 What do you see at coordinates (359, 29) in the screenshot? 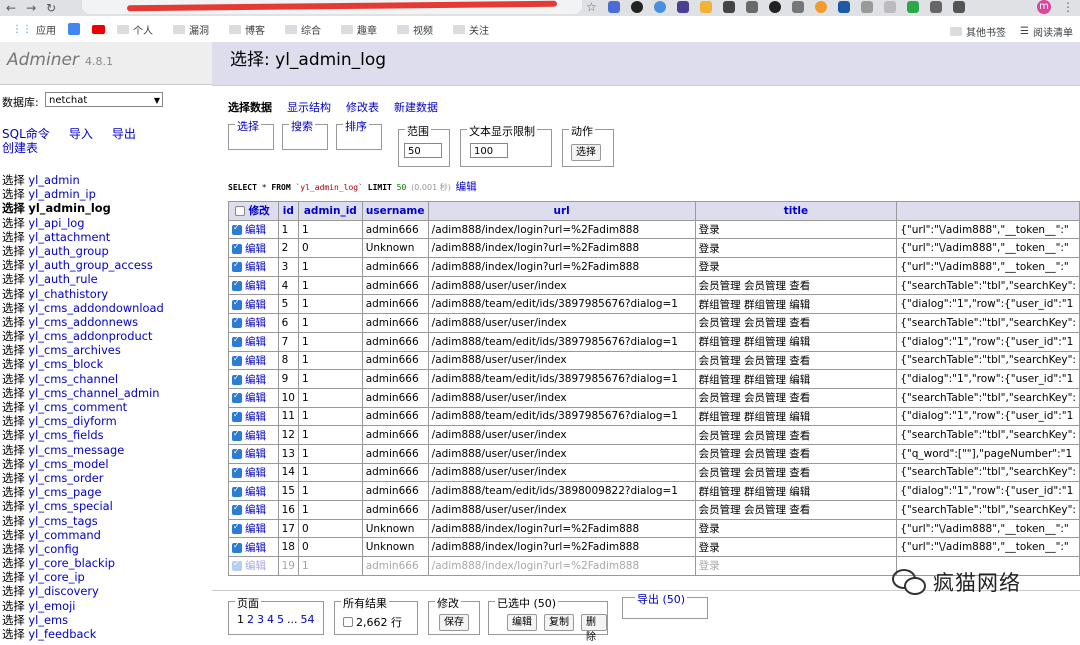
I see `bookmark-folder-fun: 趣章` at bounding box center [359, 29].